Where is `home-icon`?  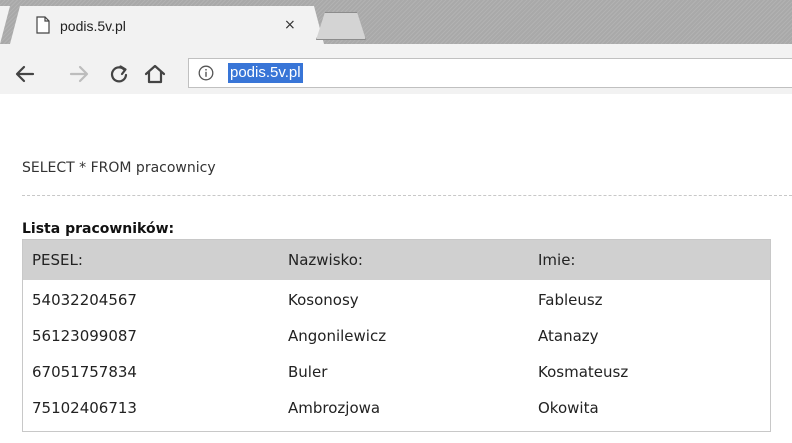
home-icon is located at coordinates (155, 74).